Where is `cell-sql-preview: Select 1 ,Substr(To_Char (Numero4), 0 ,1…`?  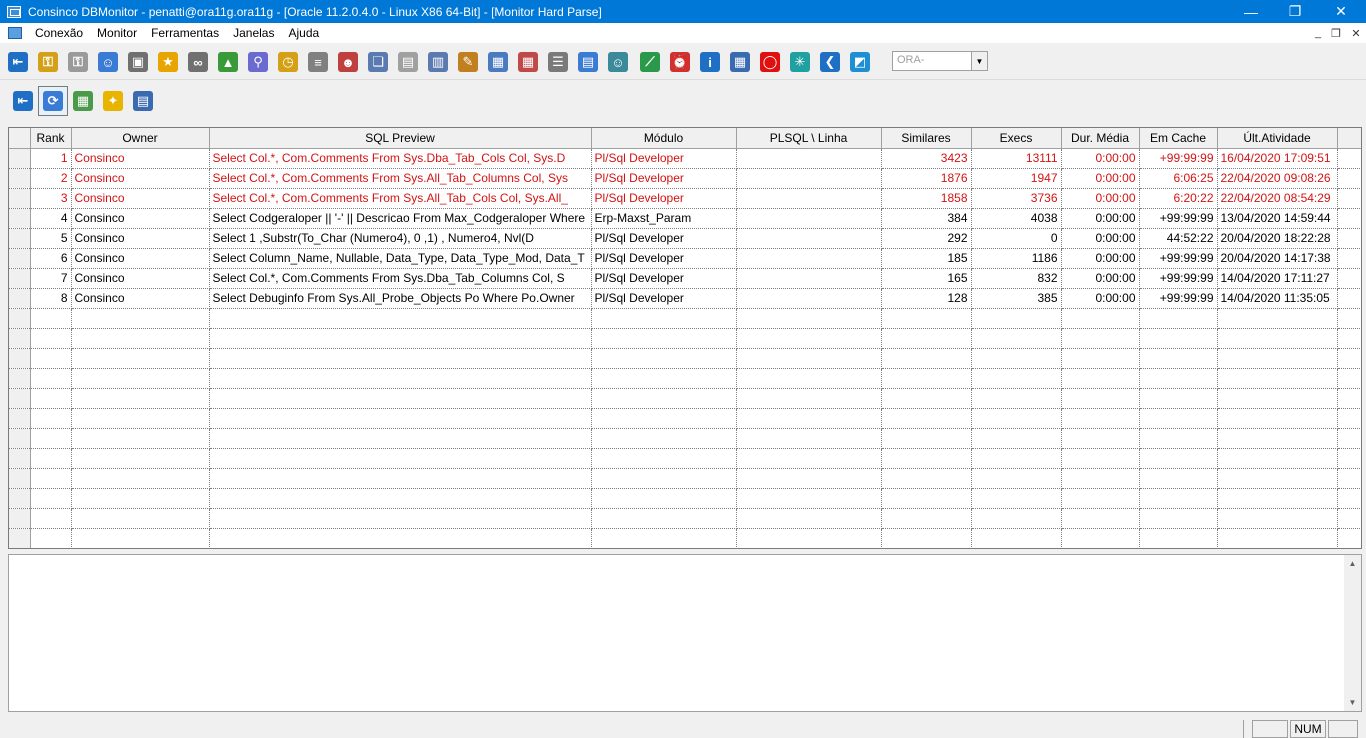 cell-sql-preview: Select 1 ,Substr(To_Char (Numero4), 0 ,1… is located at coordinates (400, 238).